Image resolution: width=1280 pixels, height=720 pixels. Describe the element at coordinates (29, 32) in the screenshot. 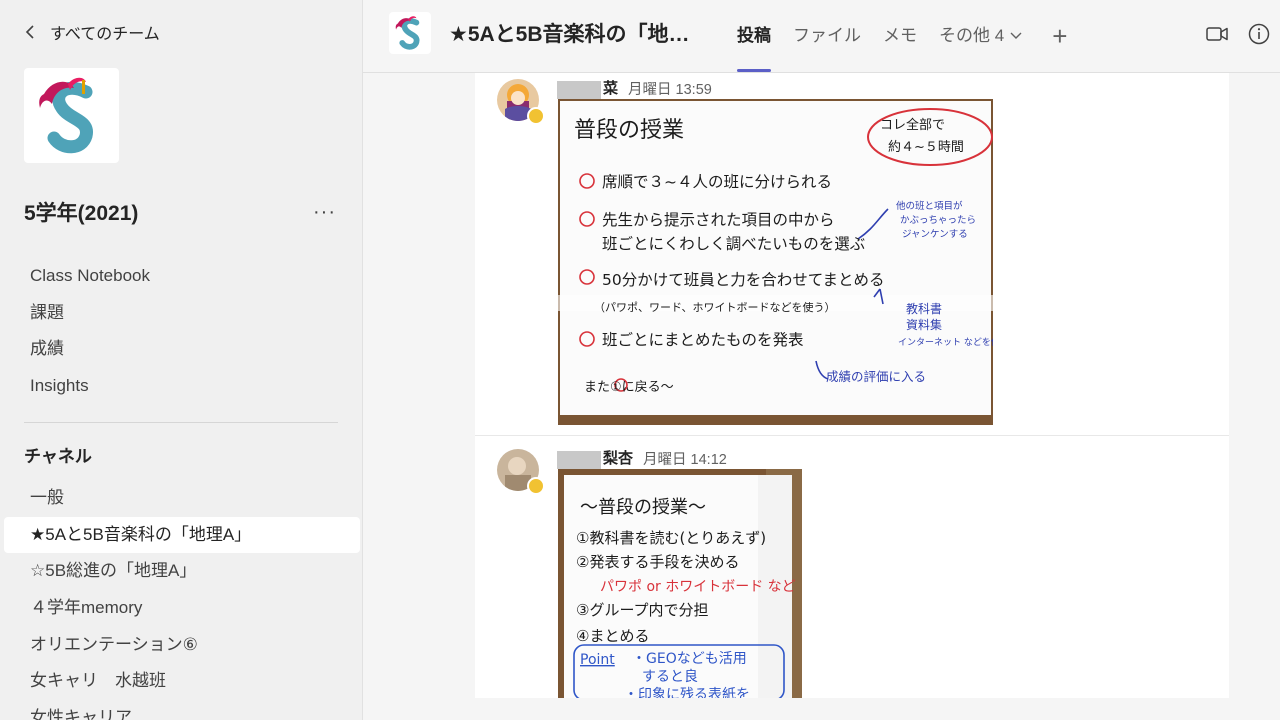

I see `chevron-left-icon` at that location.